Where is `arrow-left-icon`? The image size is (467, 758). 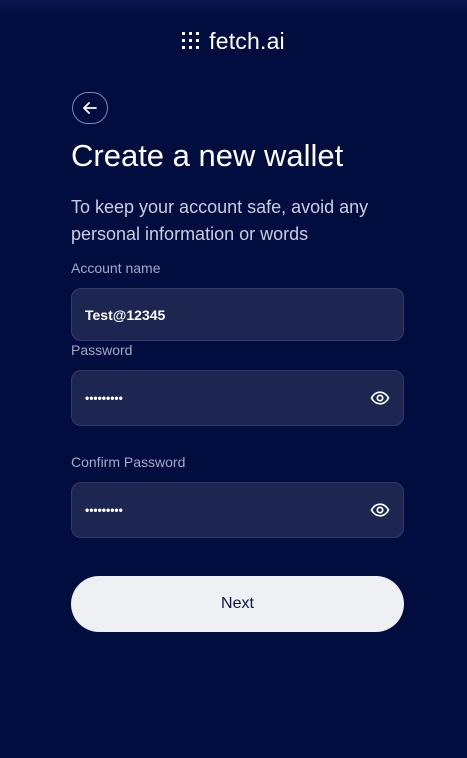
arrow-left-icon is located at coordinates (90, 108).